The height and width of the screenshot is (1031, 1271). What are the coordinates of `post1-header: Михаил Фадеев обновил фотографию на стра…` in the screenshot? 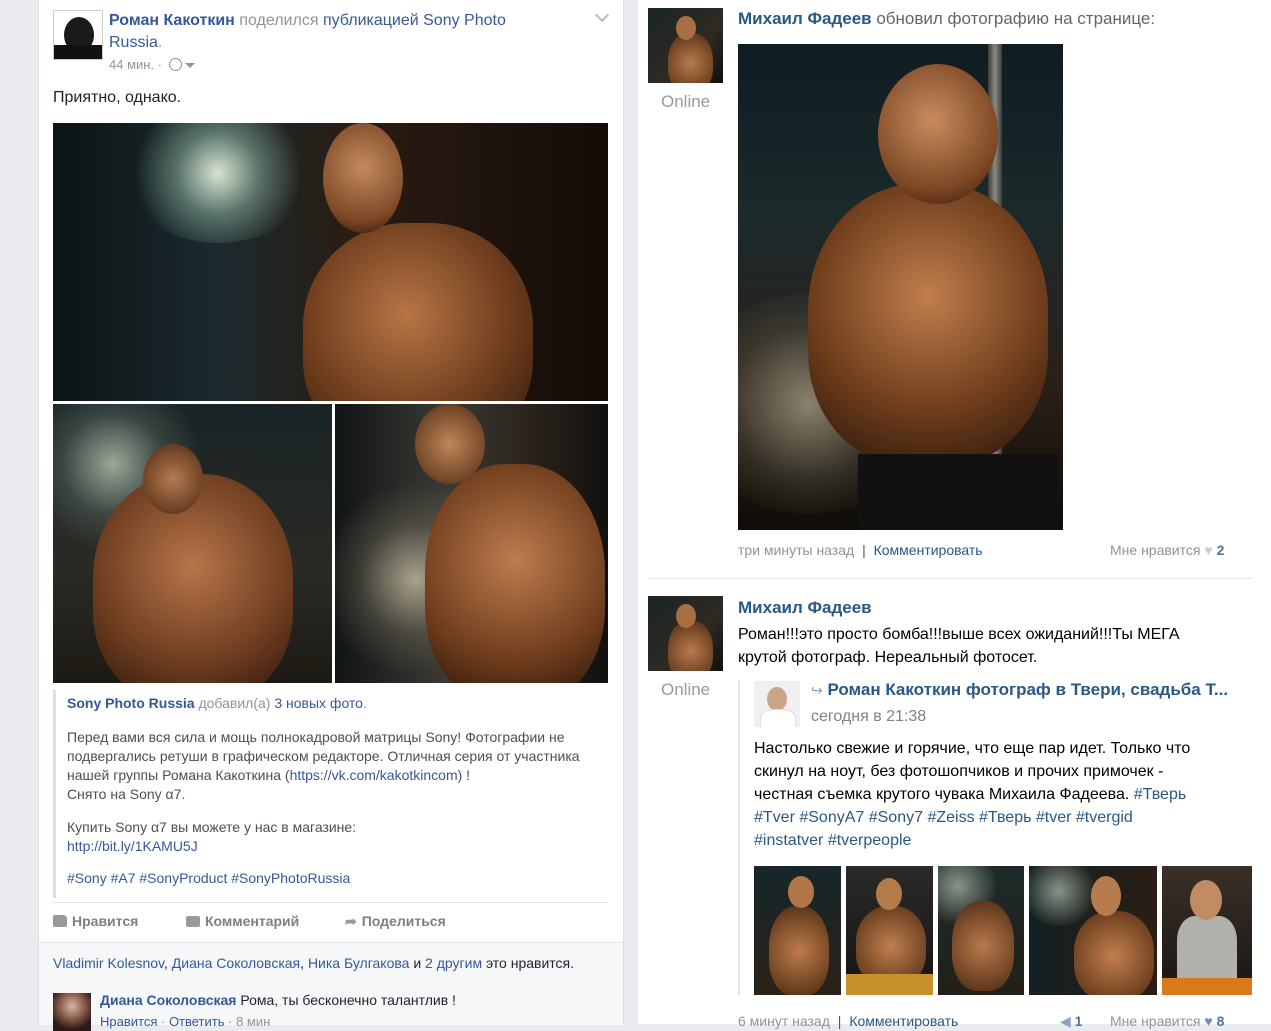 It's located at (946, 19).